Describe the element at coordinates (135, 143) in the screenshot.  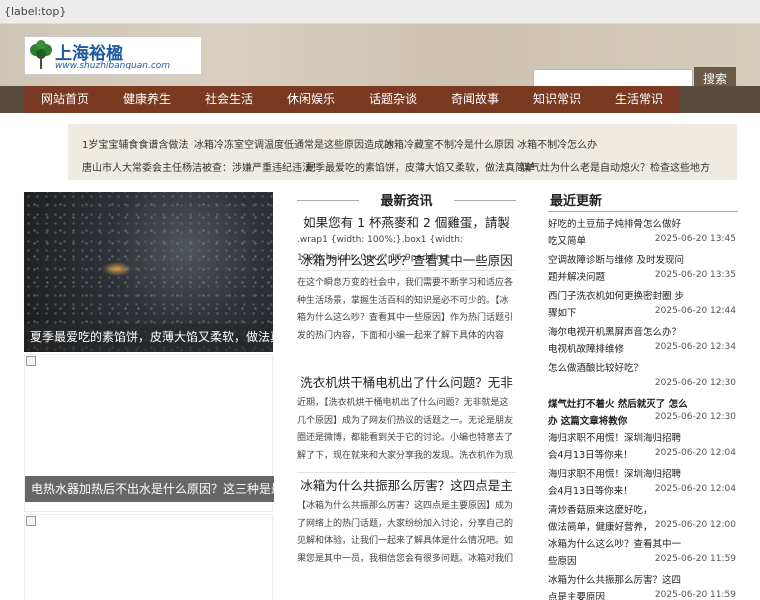
I see `hot-link: 1岁宝宝辅食食谱含做法` at that location.